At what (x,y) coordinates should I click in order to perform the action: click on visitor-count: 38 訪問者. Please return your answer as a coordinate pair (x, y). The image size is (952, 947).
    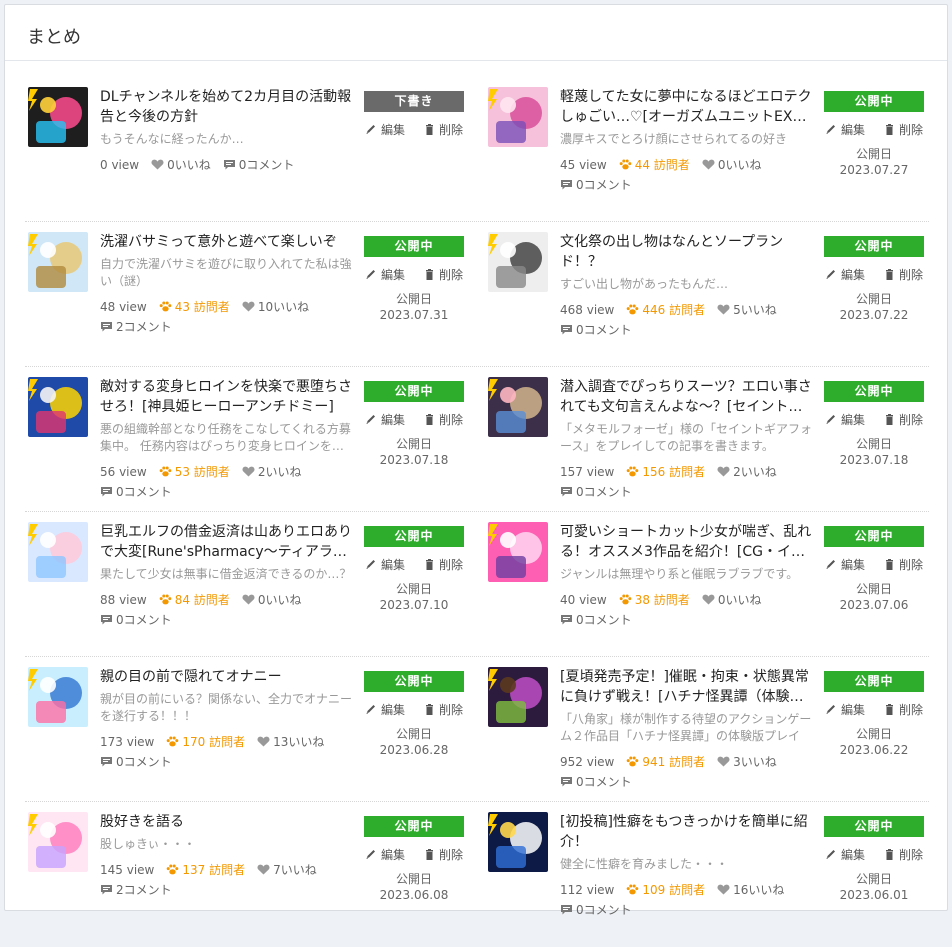
    Looking at the image, I should click on (654, 600).